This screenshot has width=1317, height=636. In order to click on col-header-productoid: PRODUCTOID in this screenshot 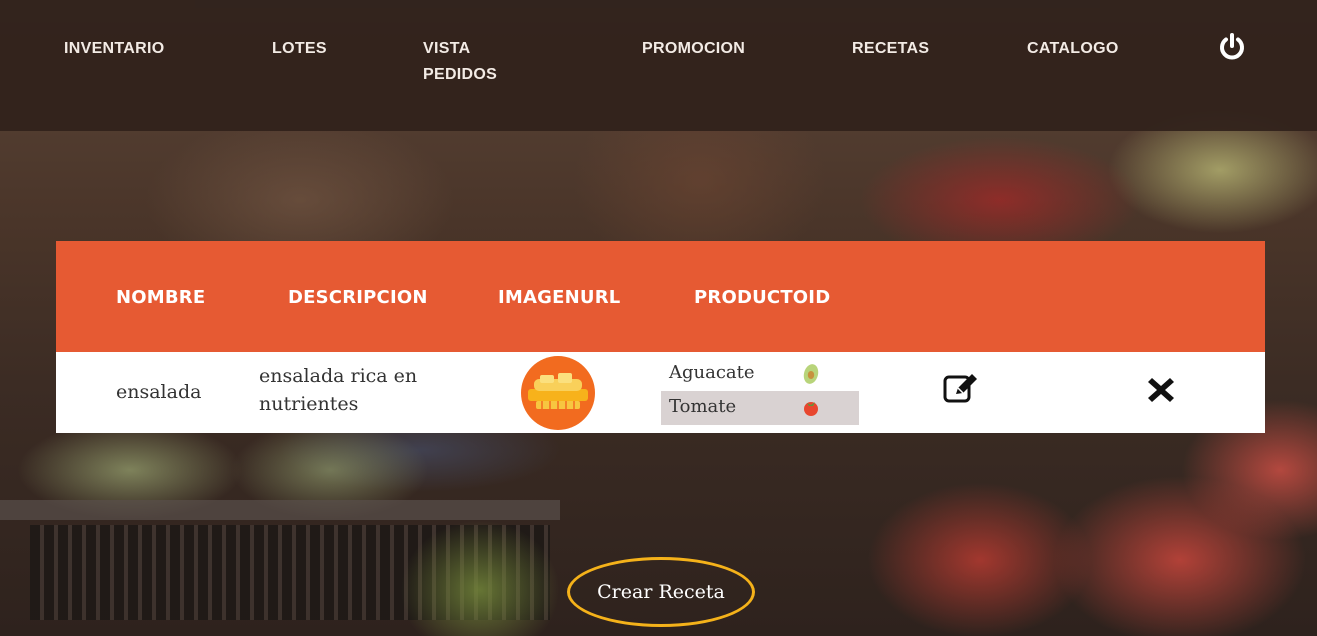, I will do `click(762, 297)`.